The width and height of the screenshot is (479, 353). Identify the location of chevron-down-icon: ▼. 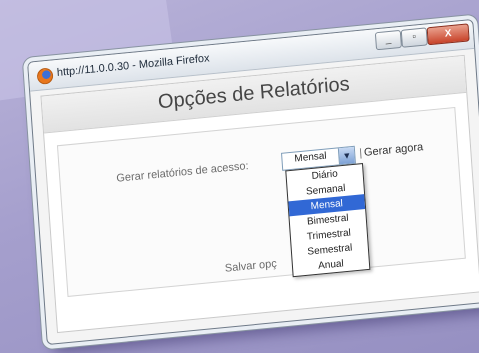
(346, 155).